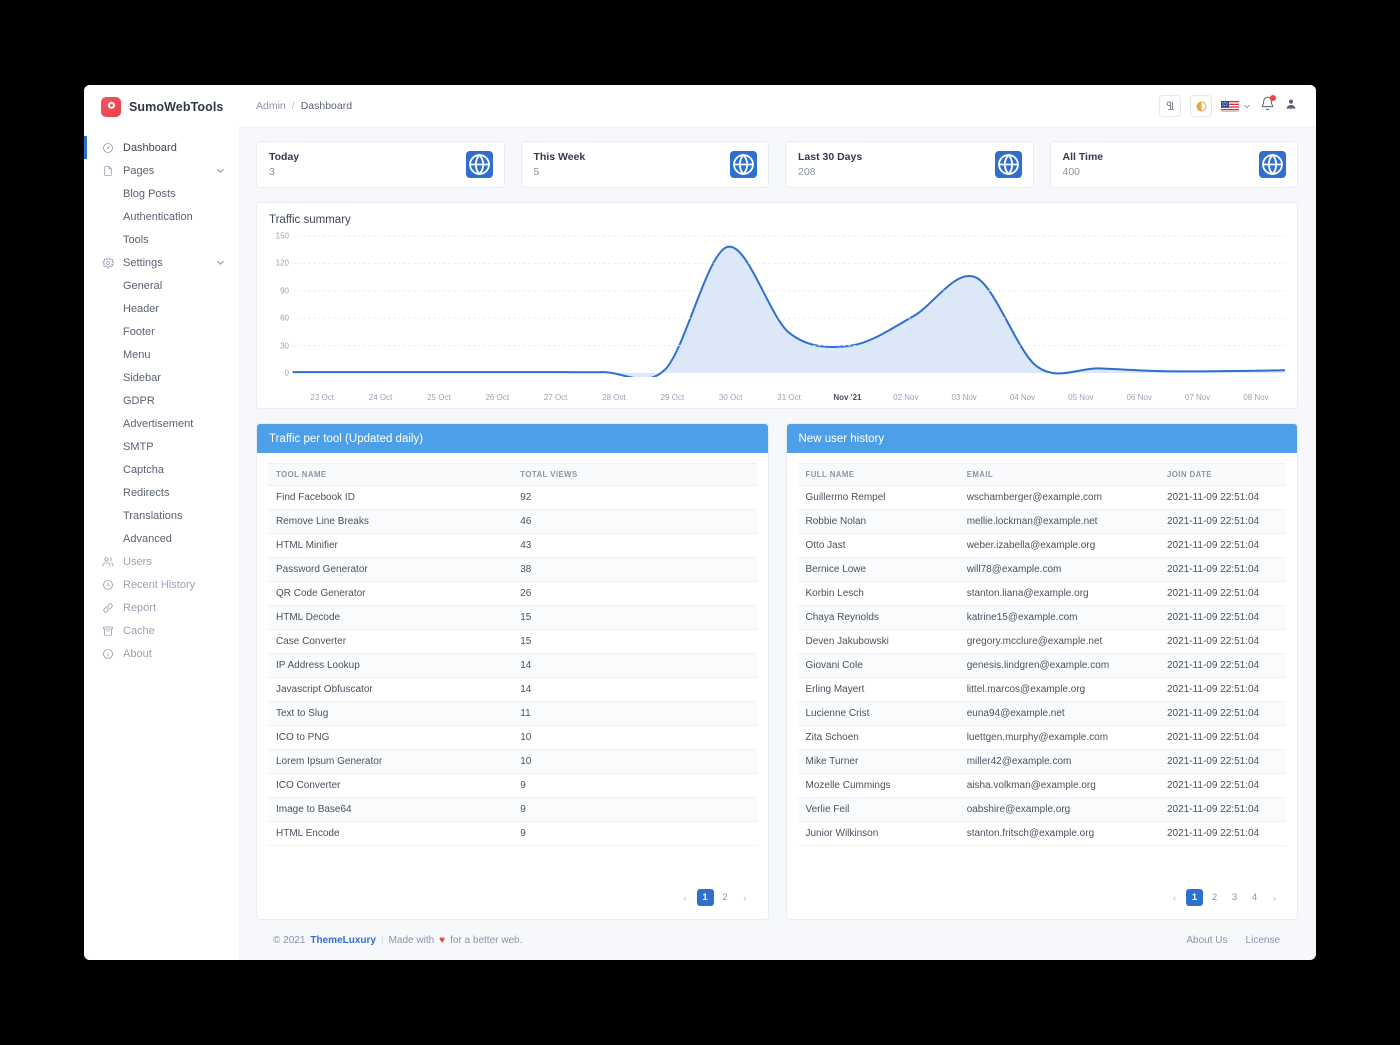 The height and width of the screenshot is (1045, 1400). What do you see at coordinates (878, 809) in the screenshot?
I see `table-cell: Verlie Feil` at bounding box center [878, 809].